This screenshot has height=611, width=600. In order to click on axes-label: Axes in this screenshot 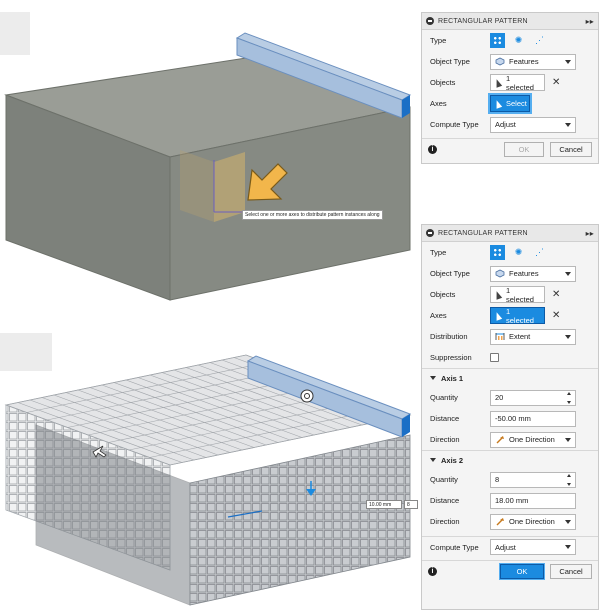, I will do `click(438, 103)`.